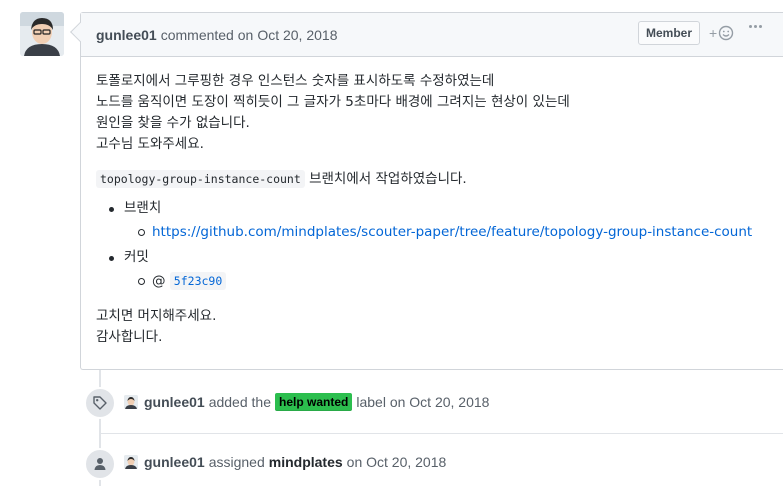 The image size is (783, 486). What do you see at coordinates (143, 208) in the screenshot?
I see `list-item-label: 브랜치` at bounding box center [143, 208].